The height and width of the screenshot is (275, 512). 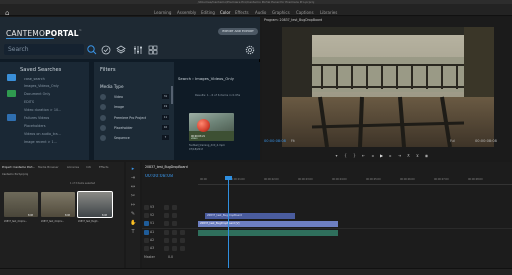 I want to click on workspace-color: Color, so click(x=225, y=12).